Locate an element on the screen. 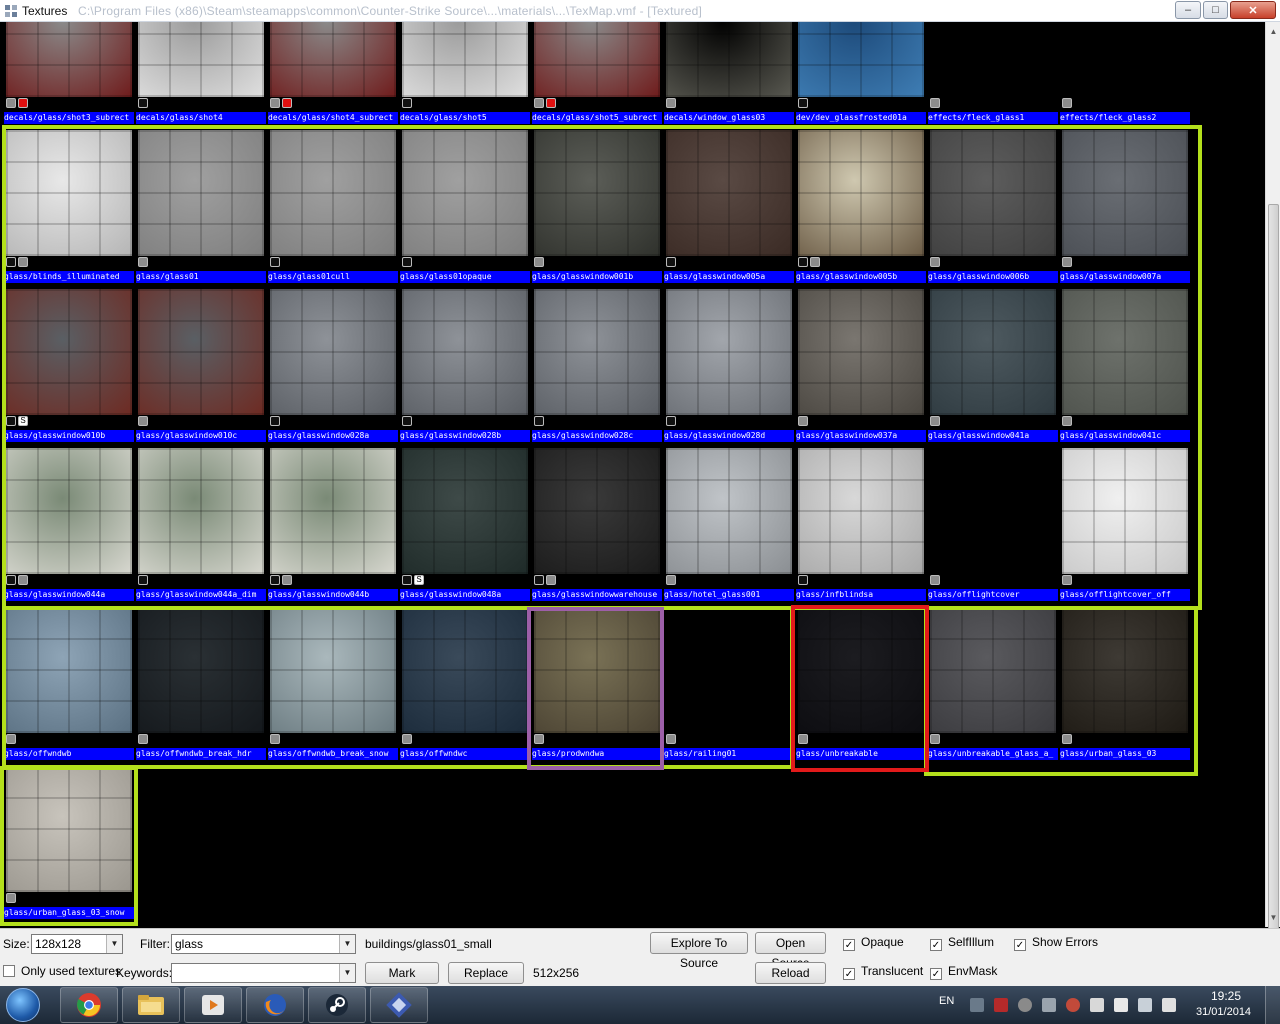  texture-tile: glass/glasswindow037a is located at coordinates (861, 364).